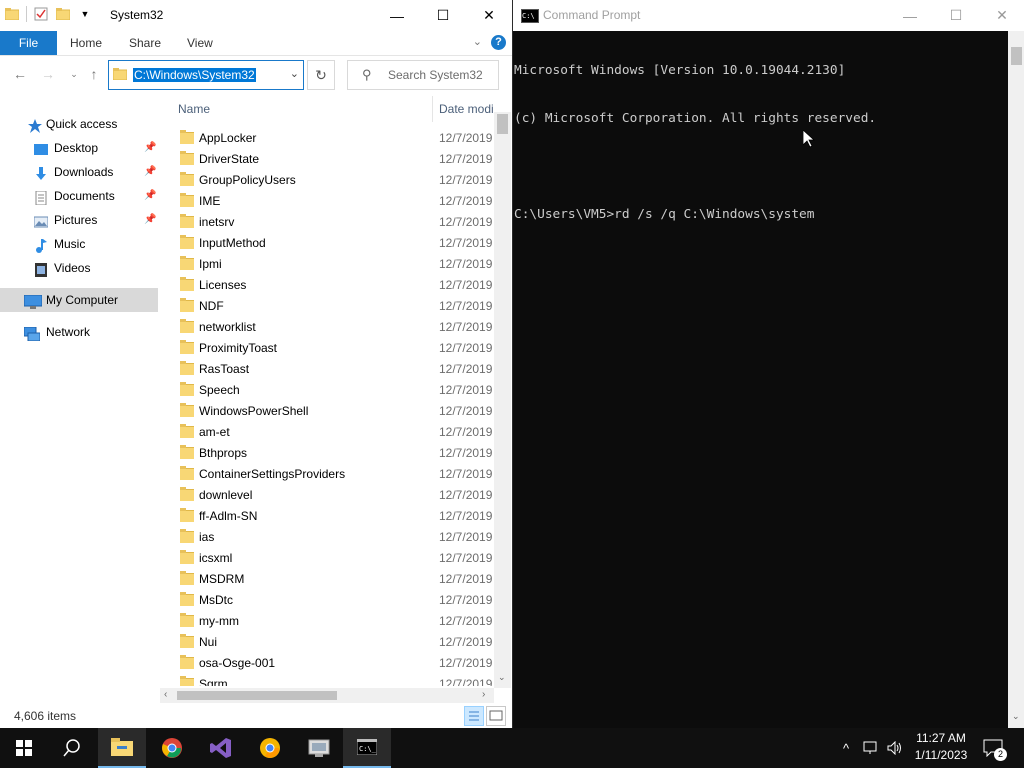 The height and width of the screenshot is (768, 1024). Describe the element at coordinates (72, 748) in the screenshot. I see `search-icon` at that location.